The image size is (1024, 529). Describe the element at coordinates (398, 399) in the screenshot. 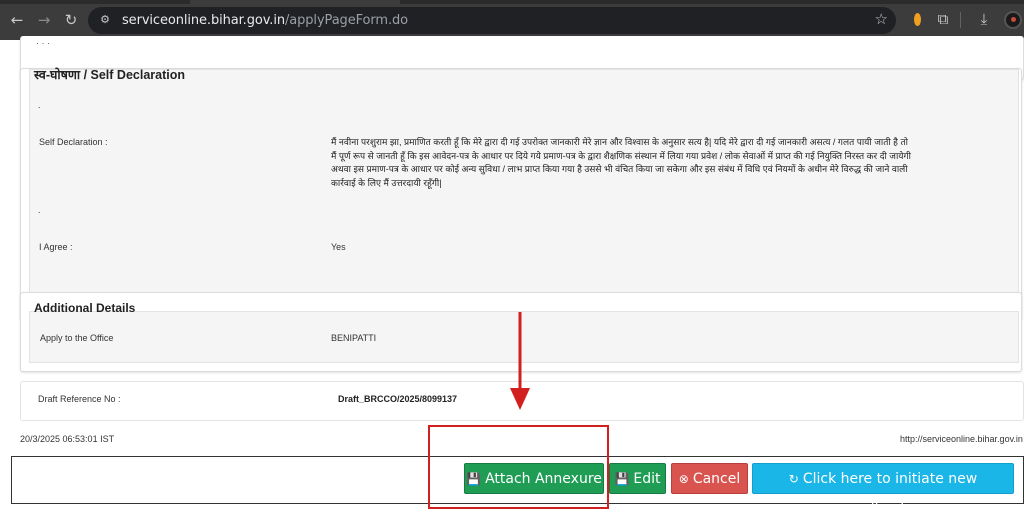

I see `draft-reference-value: Draft_BRCCO/2025/8099137` at that location.